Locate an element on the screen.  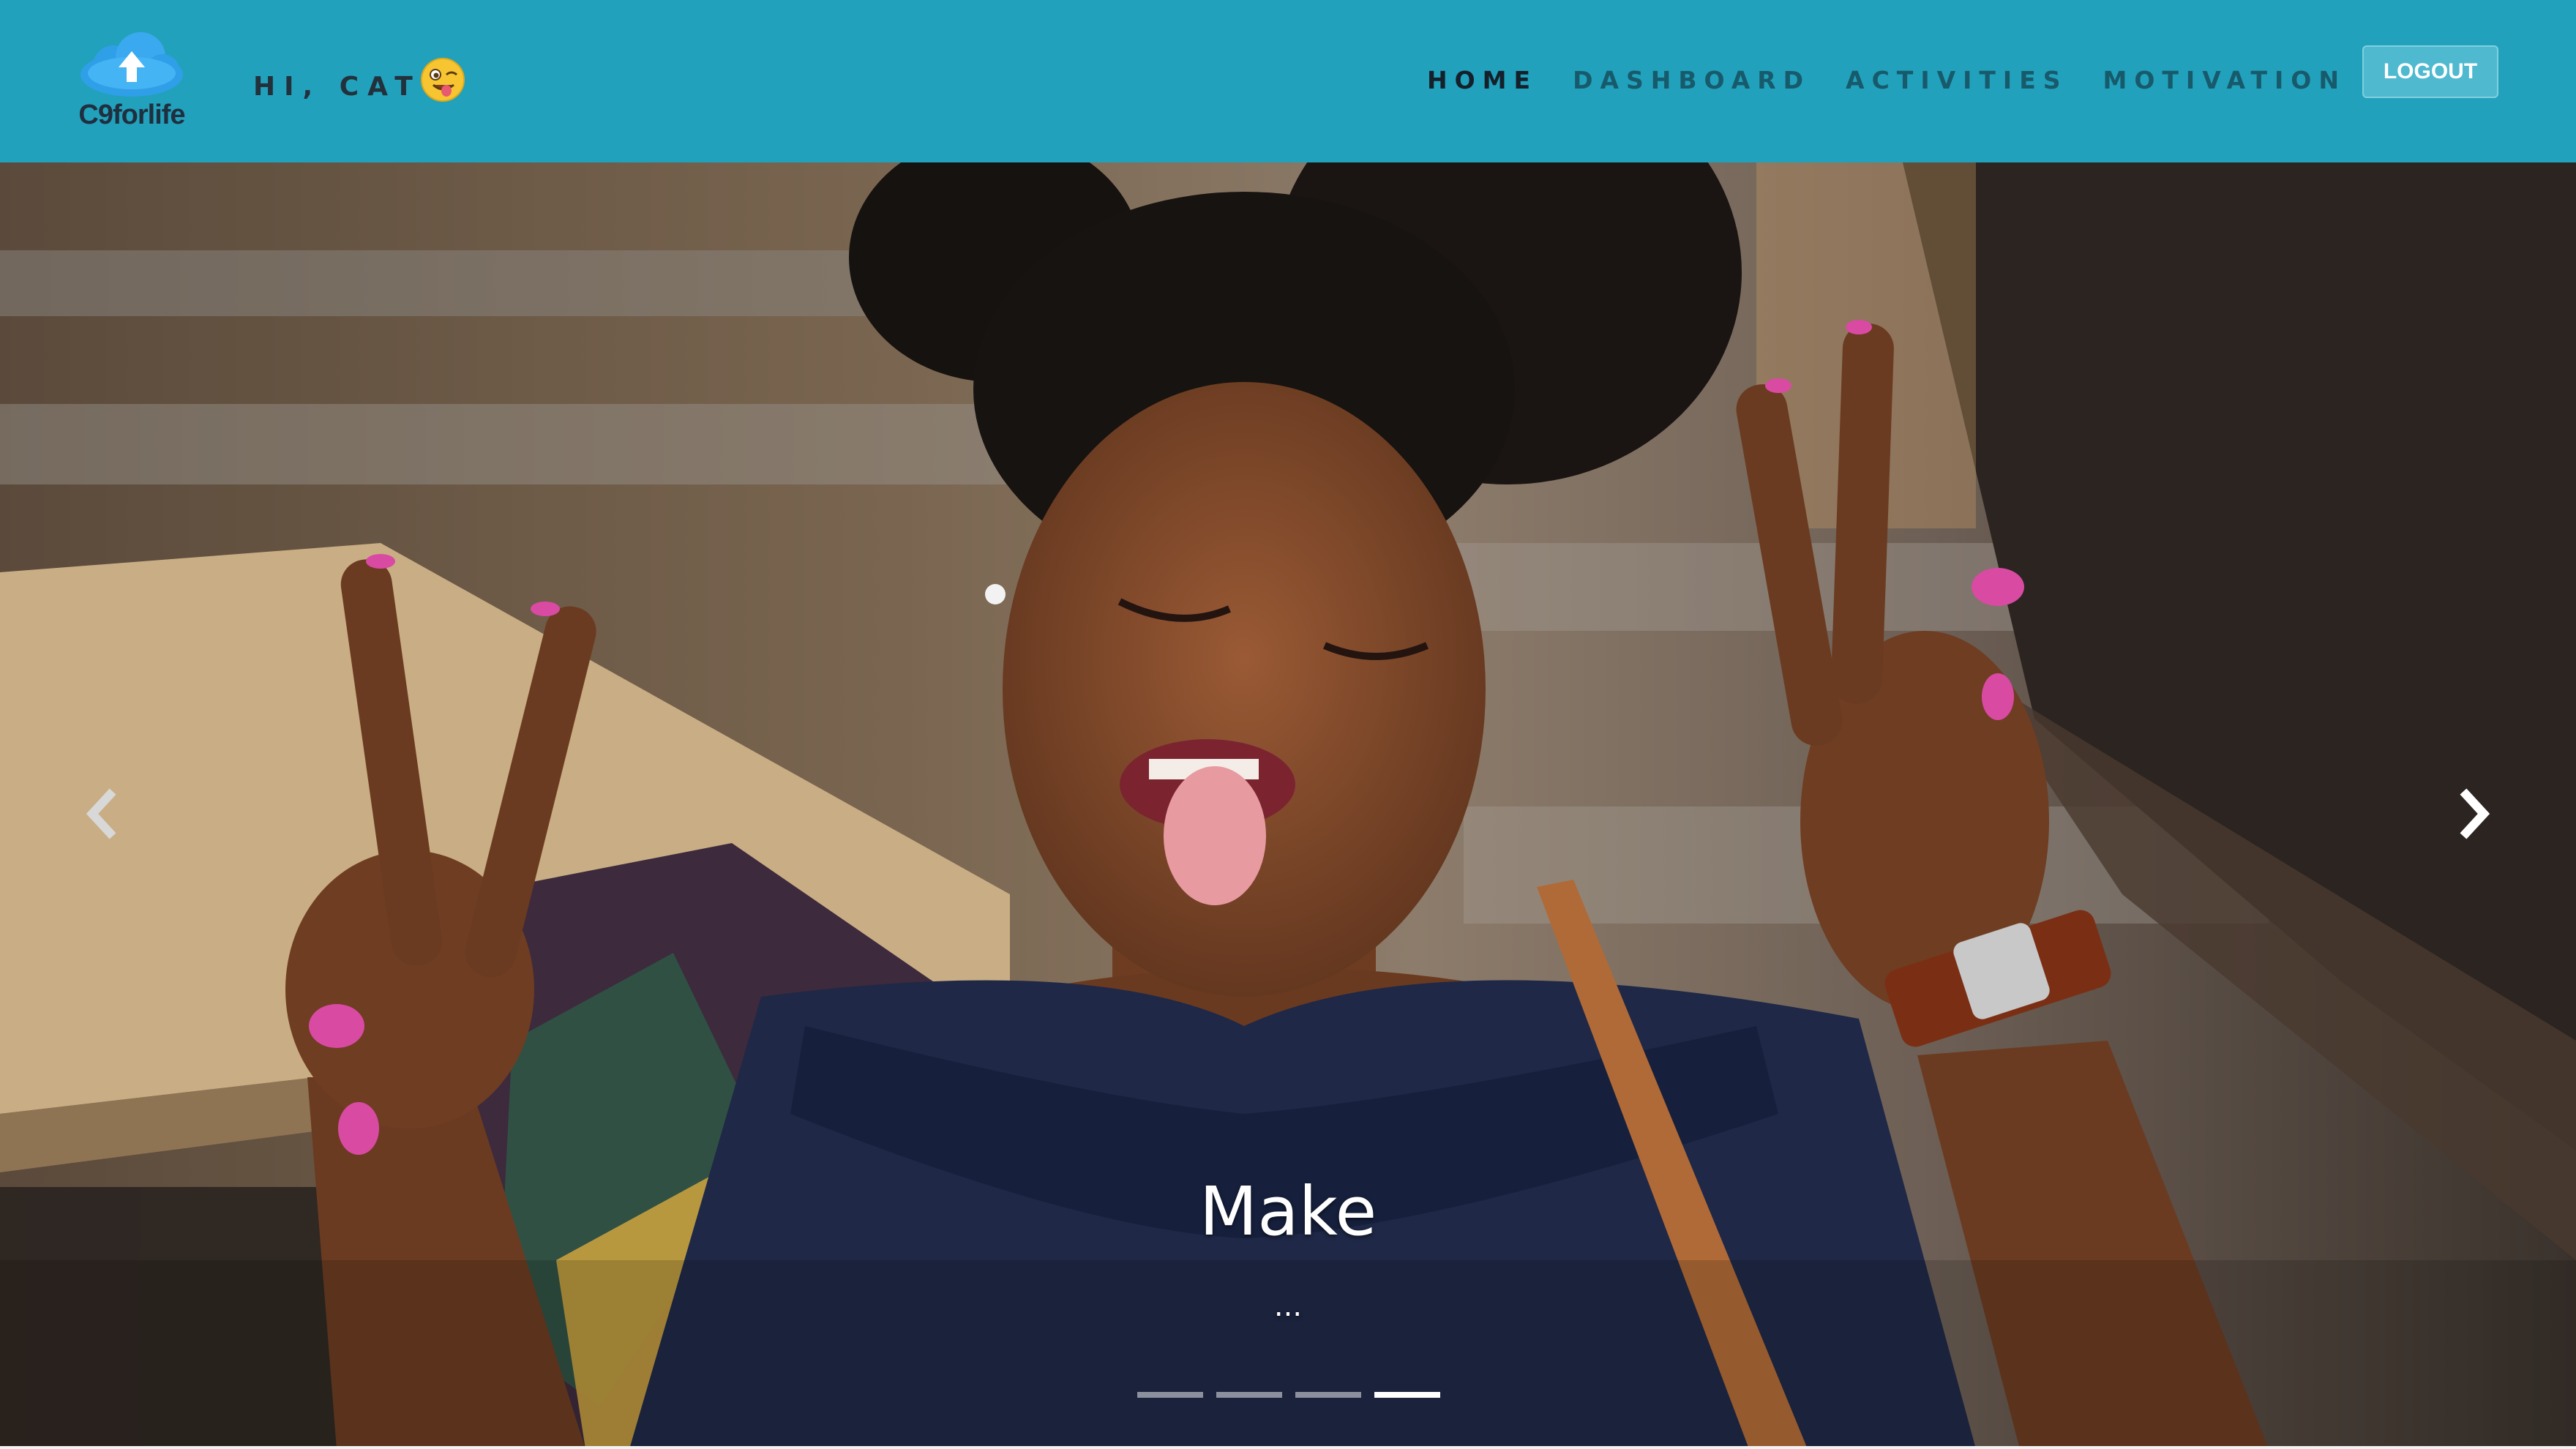
chevron-right-icon is located at coordinates (2475, 813).